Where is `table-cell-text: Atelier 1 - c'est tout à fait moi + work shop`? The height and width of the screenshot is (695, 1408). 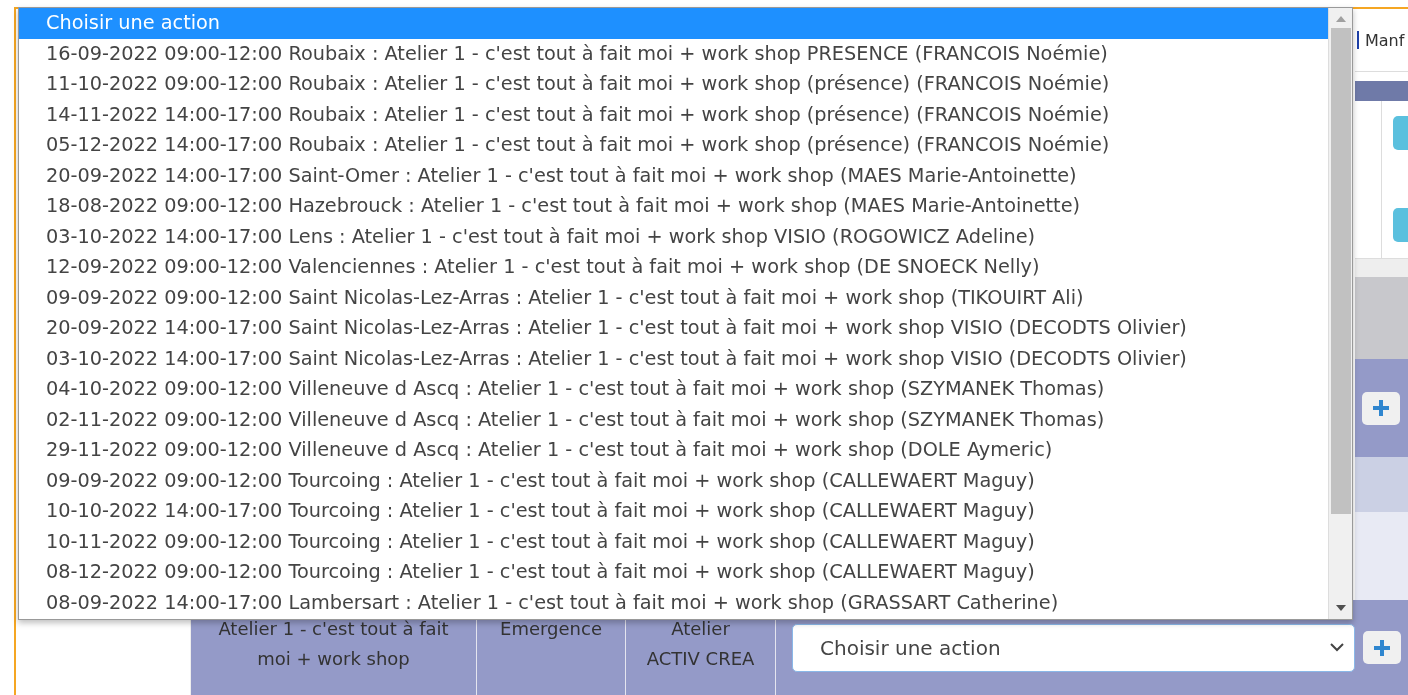
table-cell-text: Atelier 1 - c'est tout à fait moi + work shop is located at coordinates (333, 644).